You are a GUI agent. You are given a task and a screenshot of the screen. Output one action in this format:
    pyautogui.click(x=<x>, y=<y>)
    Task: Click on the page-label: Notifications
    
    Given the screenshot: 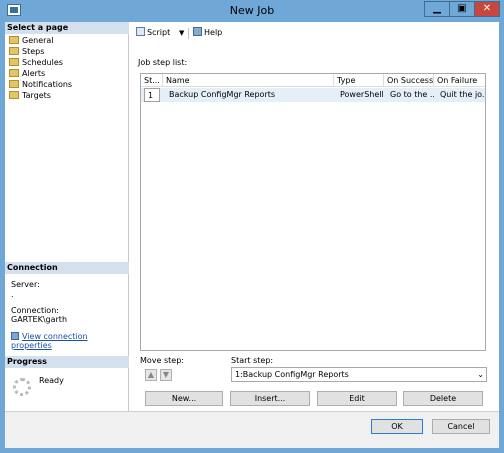 What is the action you would take?
    pyautogui.click(x=47, y=84)
    